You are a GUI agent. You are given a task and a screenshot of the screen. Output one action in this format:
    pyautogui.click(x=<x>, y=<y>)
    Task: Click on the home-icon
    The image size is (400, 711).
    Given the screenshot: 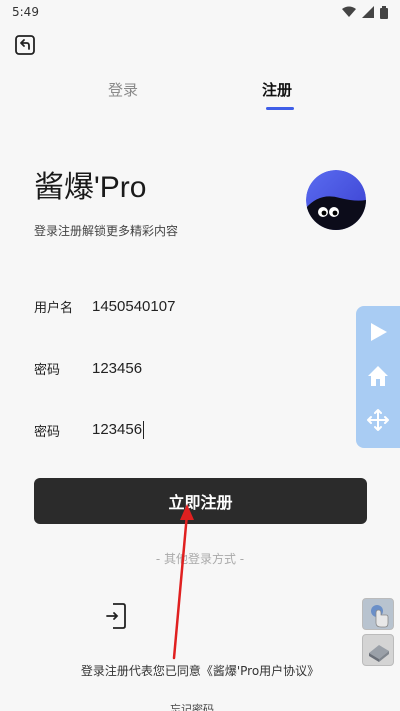 What is the action you would take?
    pyautogui.click(x=378, y=376)
    